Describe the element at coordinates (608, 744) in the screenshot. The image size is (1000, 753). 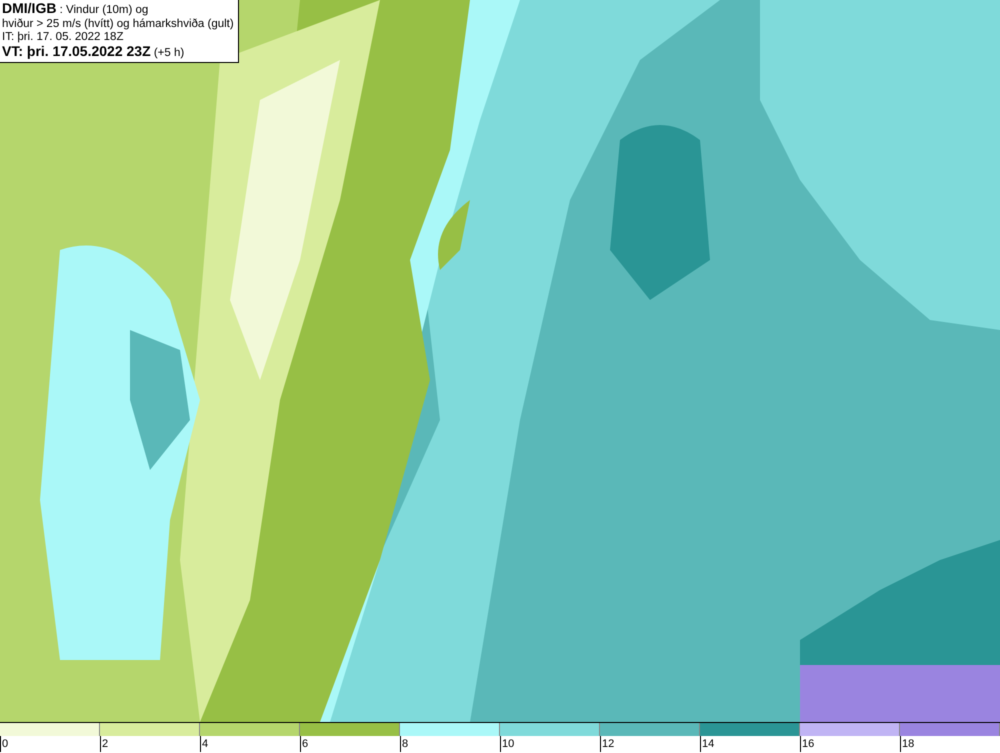
I see `tick-label: 12` at that location.